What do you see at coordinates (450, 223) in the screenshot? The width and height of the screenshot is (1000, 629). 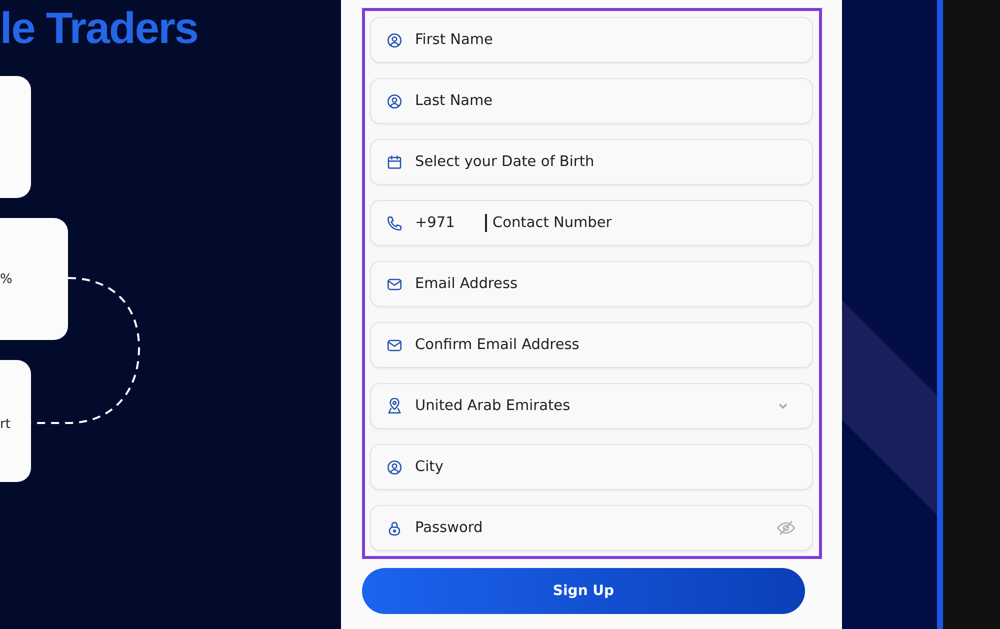 I see `country-code: +971` at bounding box center [450, 223].